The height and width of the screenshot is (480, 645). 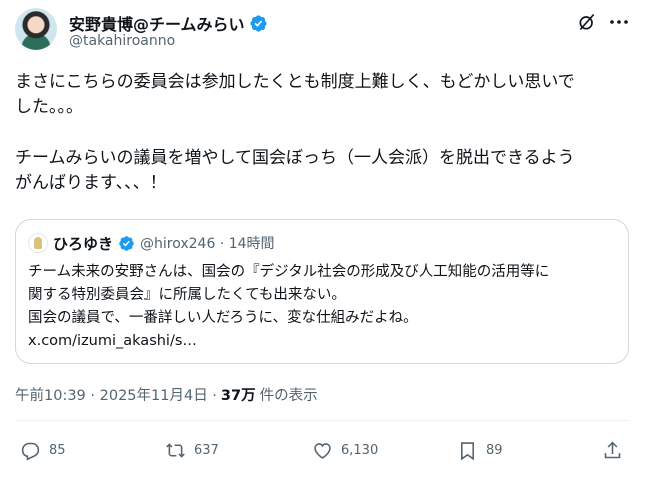 I want to click on action-bar: 85 637 6,130 89, so click(x=325, y=452).